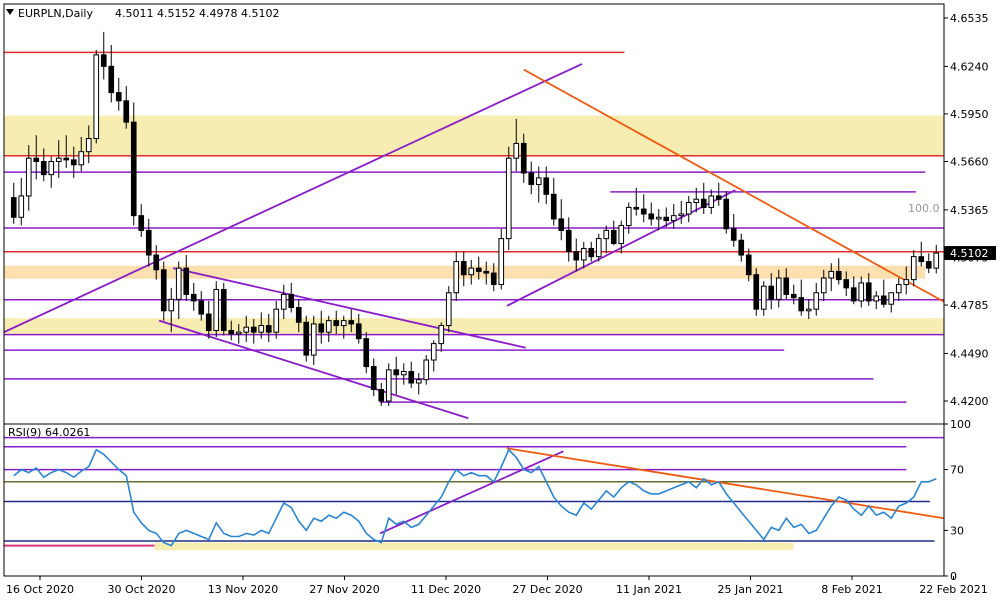  Describe the element at coordinates (969, 305) in the screenshot. I see `price-tick-label-6: 4.4785` at that location.